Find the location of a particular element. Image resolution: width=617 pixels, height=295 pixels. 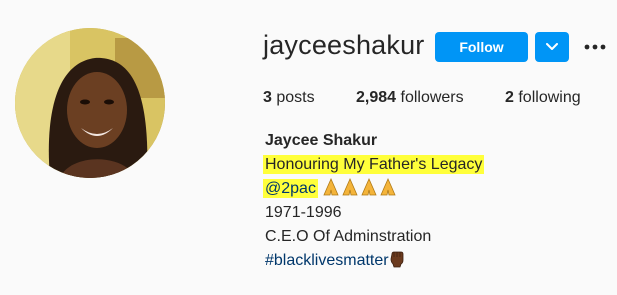

bio-line-legacy: Honouring My Father's Legacy is located at coordinates (374, 165).